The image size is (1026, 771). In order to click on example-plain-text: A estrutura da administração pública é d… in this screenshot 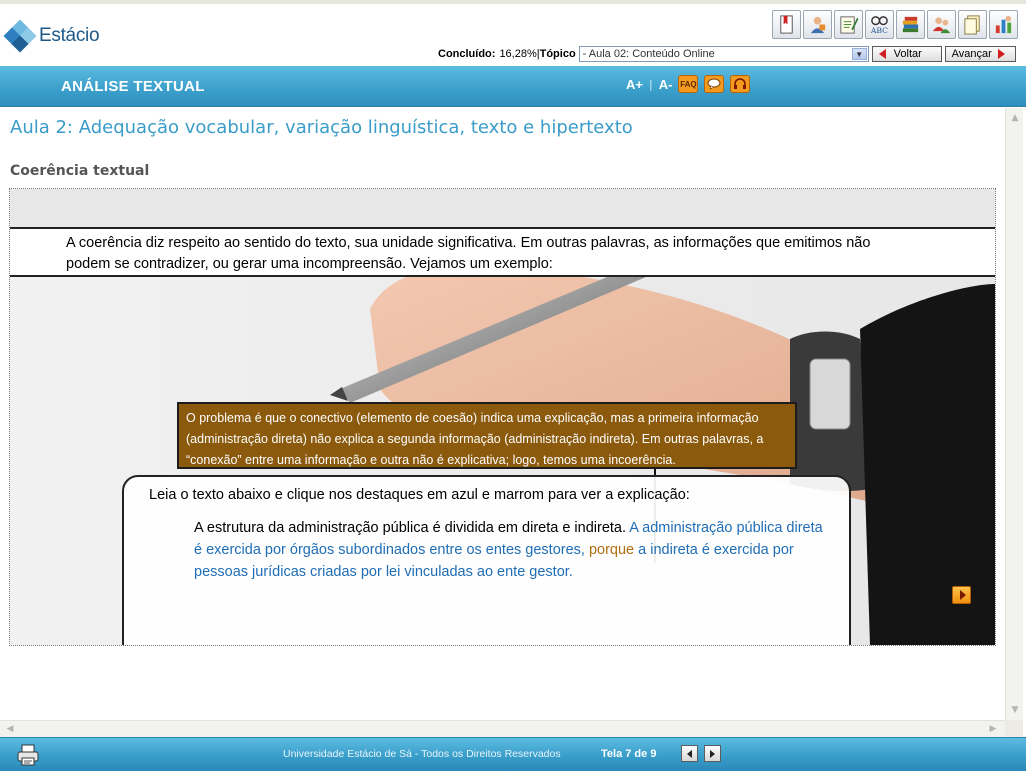, I will do `click(412, 528)`.